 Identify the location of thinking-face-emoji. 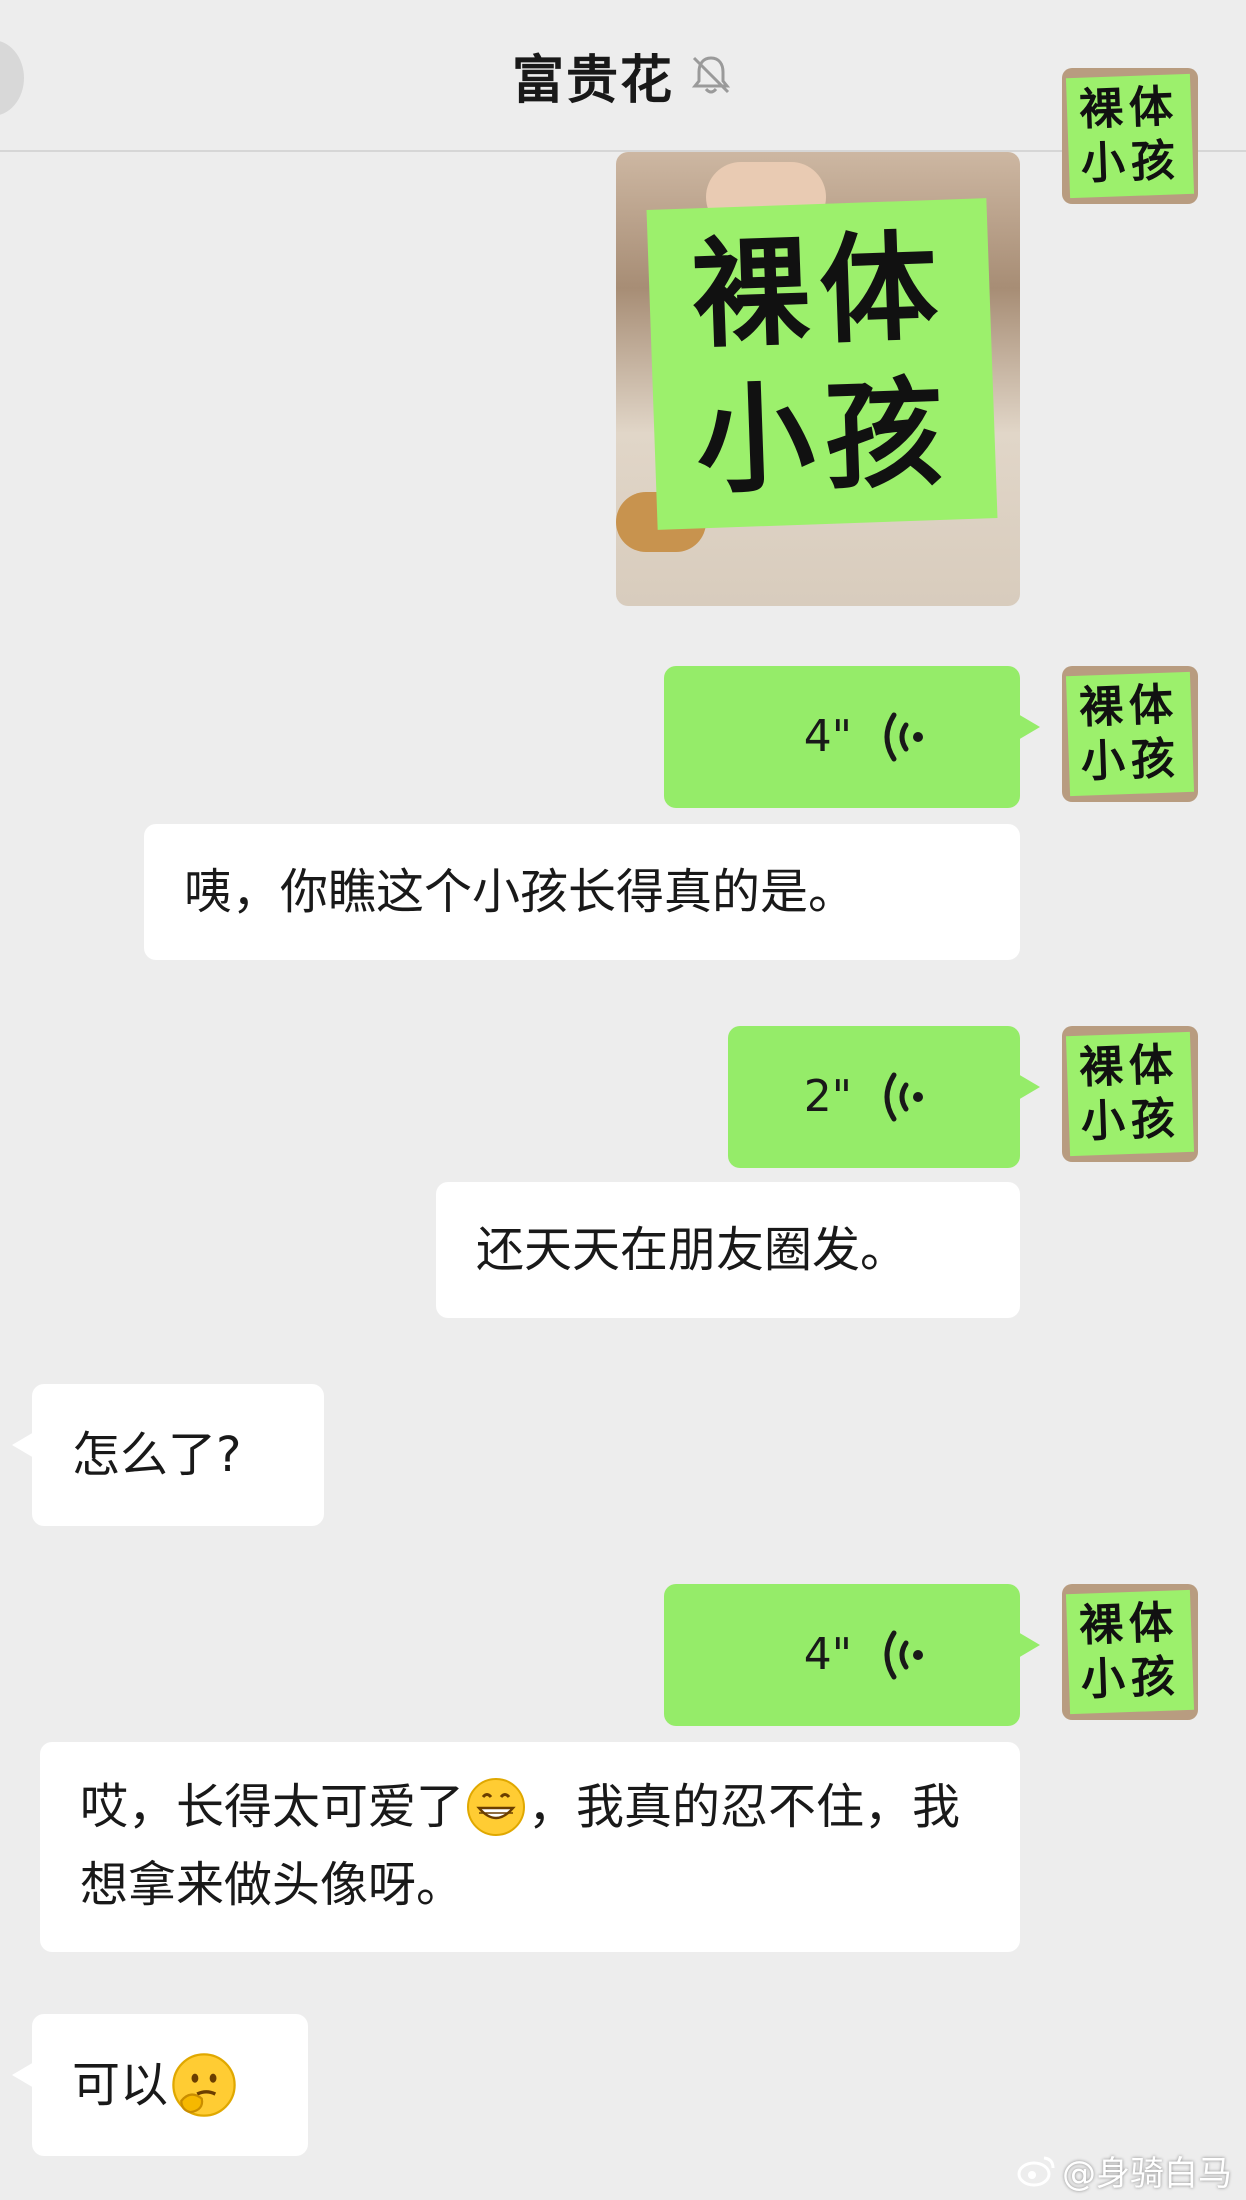
(204, 2085).